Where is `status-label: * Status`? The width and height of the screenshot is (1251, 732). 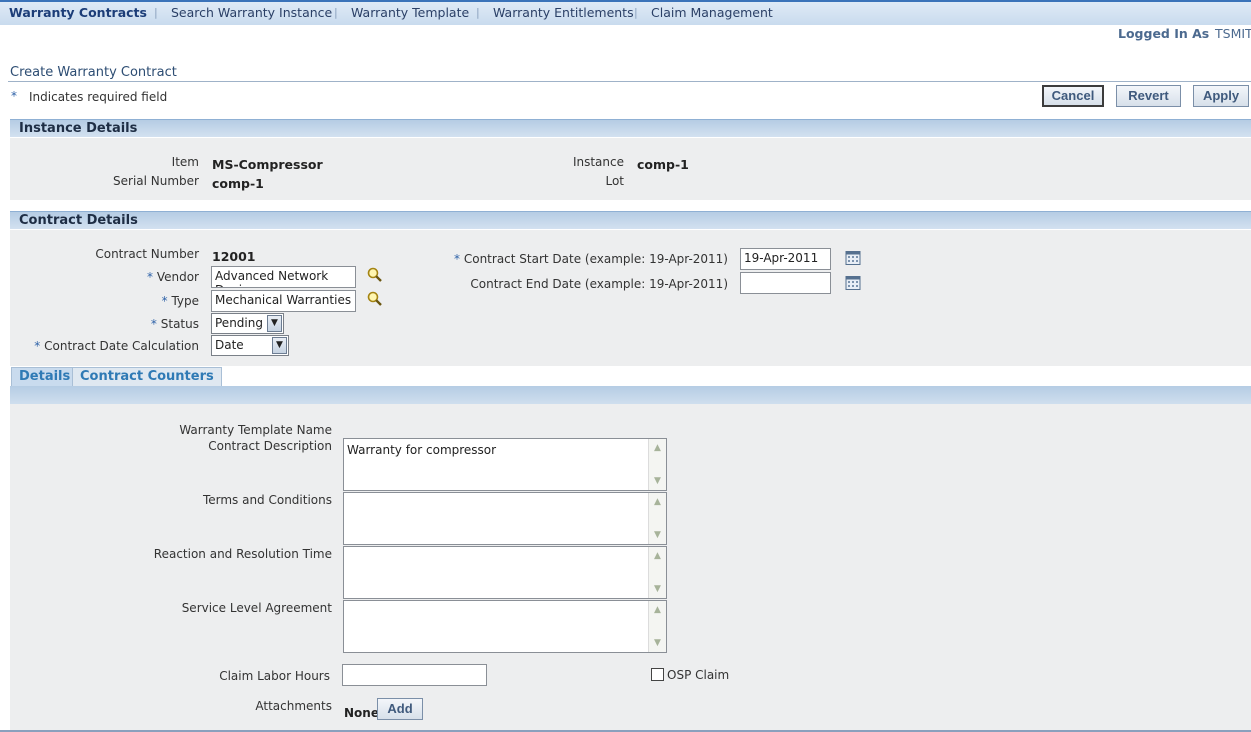 status-label: * Status is located at coordinates (174, 324).